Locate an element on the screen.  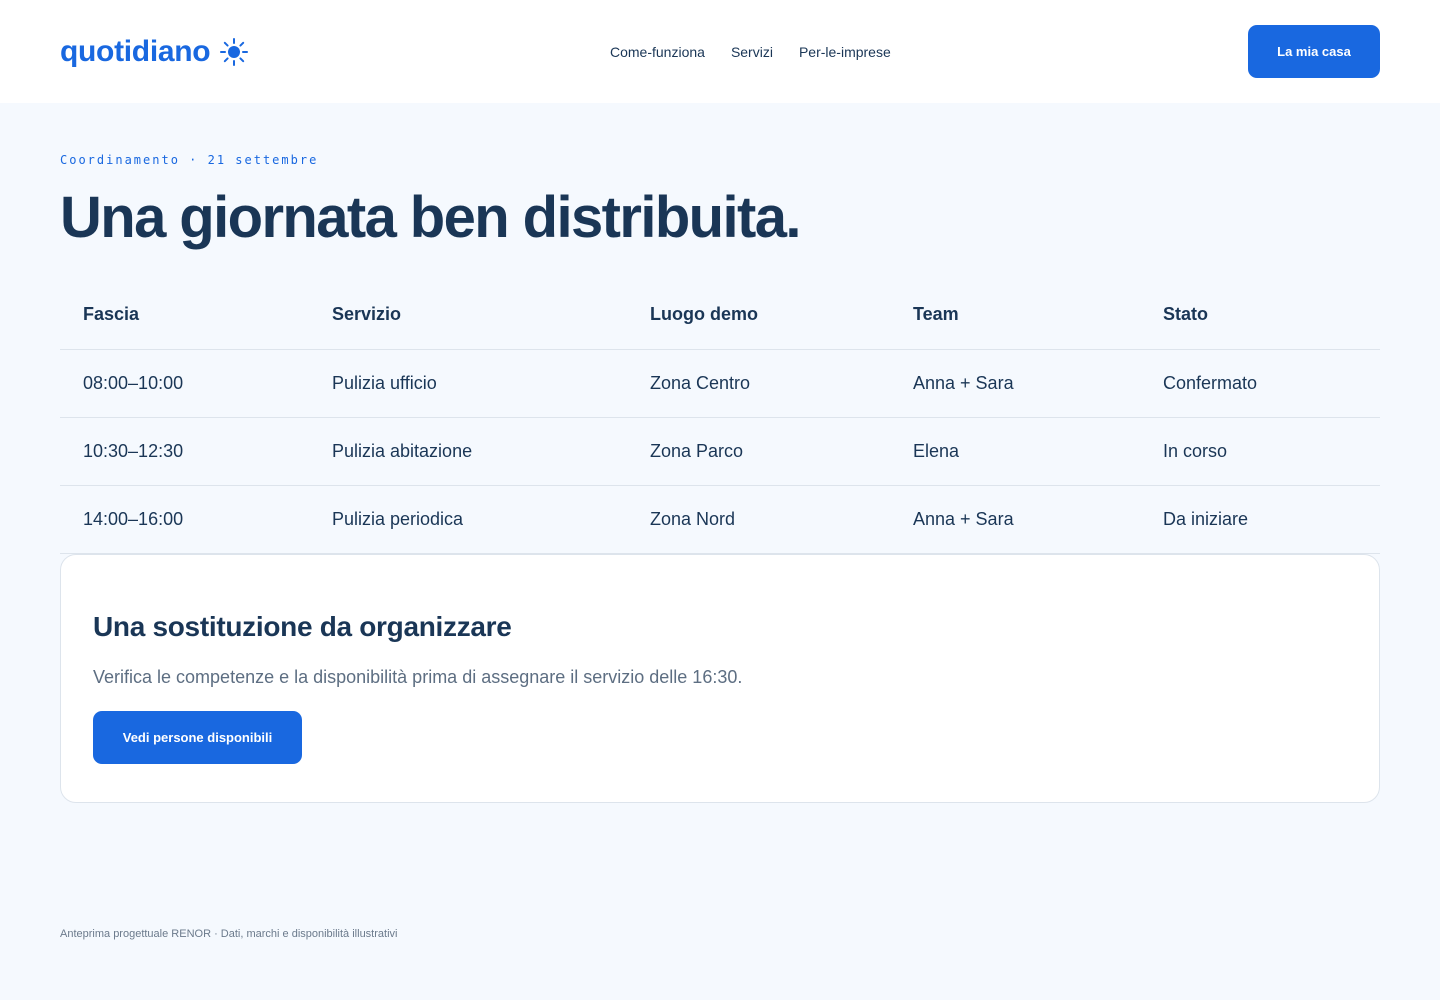
vedi-persone-disponibili-button: Vedi persone disponibili is located at coordinates (197, 737).